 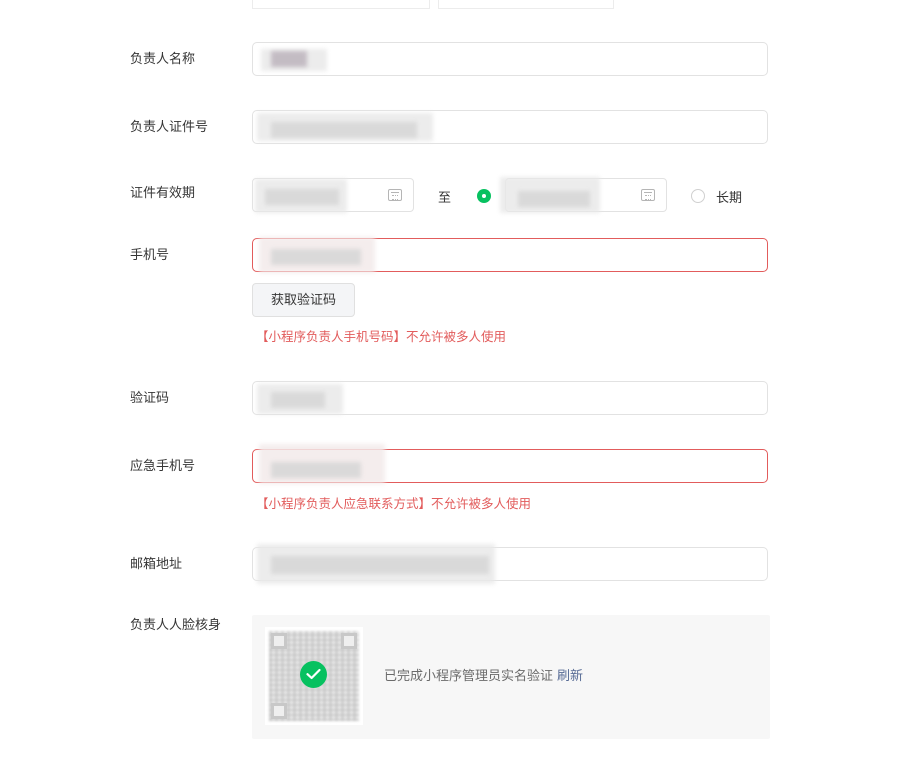 I want to click on emergency-phone-input, so click(x=510, y=464).